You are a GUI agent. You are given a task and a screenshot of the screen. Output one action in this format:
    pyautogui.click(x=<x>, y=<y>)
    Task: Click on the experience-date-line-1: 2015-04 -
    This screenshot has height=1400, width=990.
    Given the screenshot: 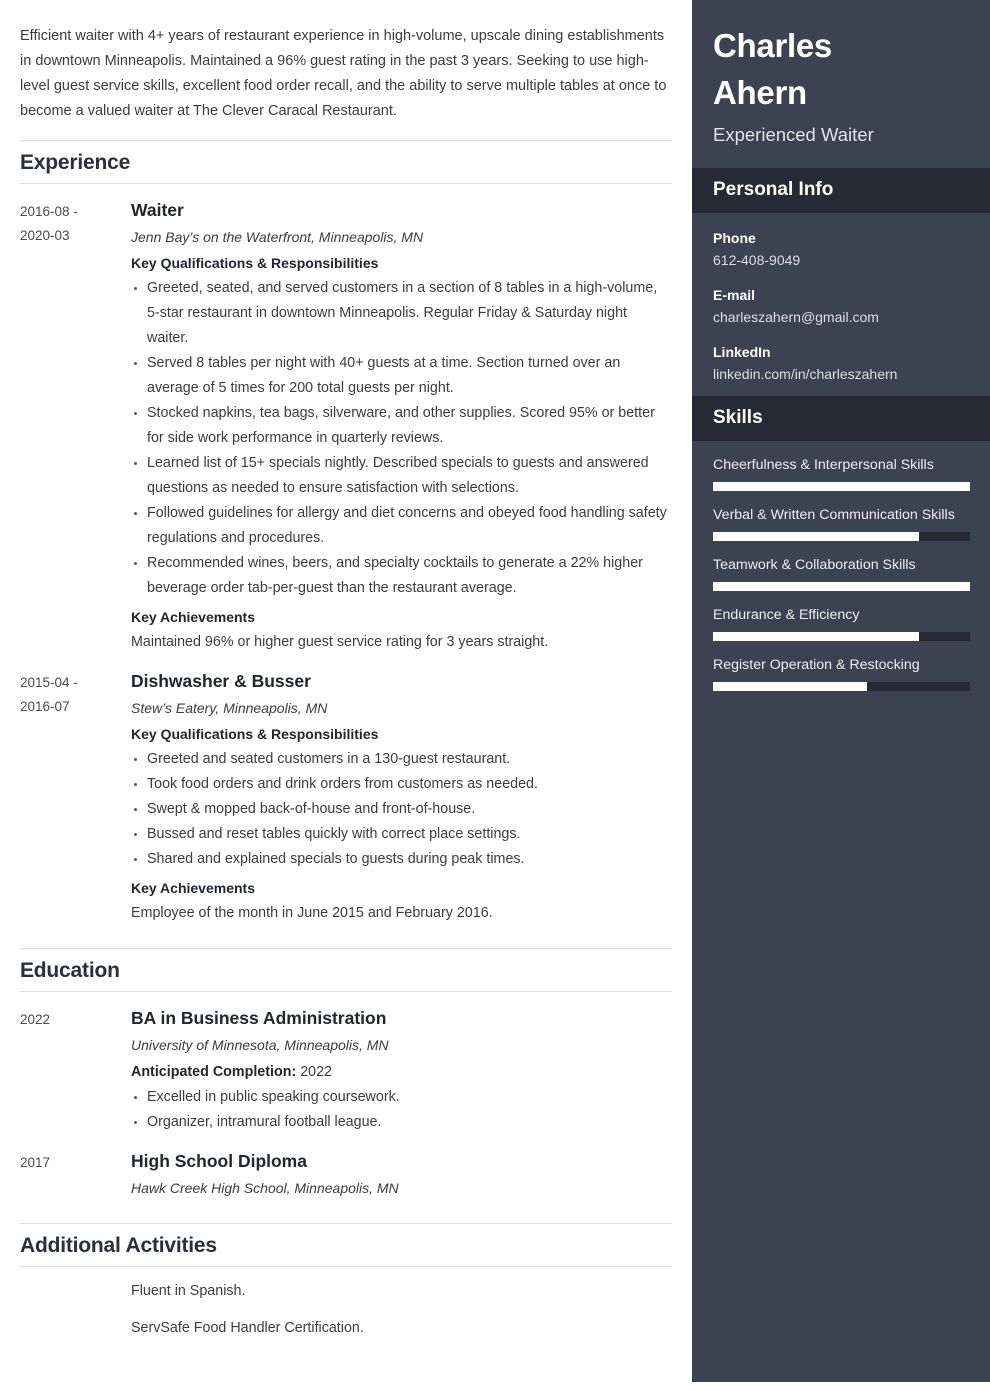 What is the action you would take?
    pyautogui.click(x=49, y=682)
    